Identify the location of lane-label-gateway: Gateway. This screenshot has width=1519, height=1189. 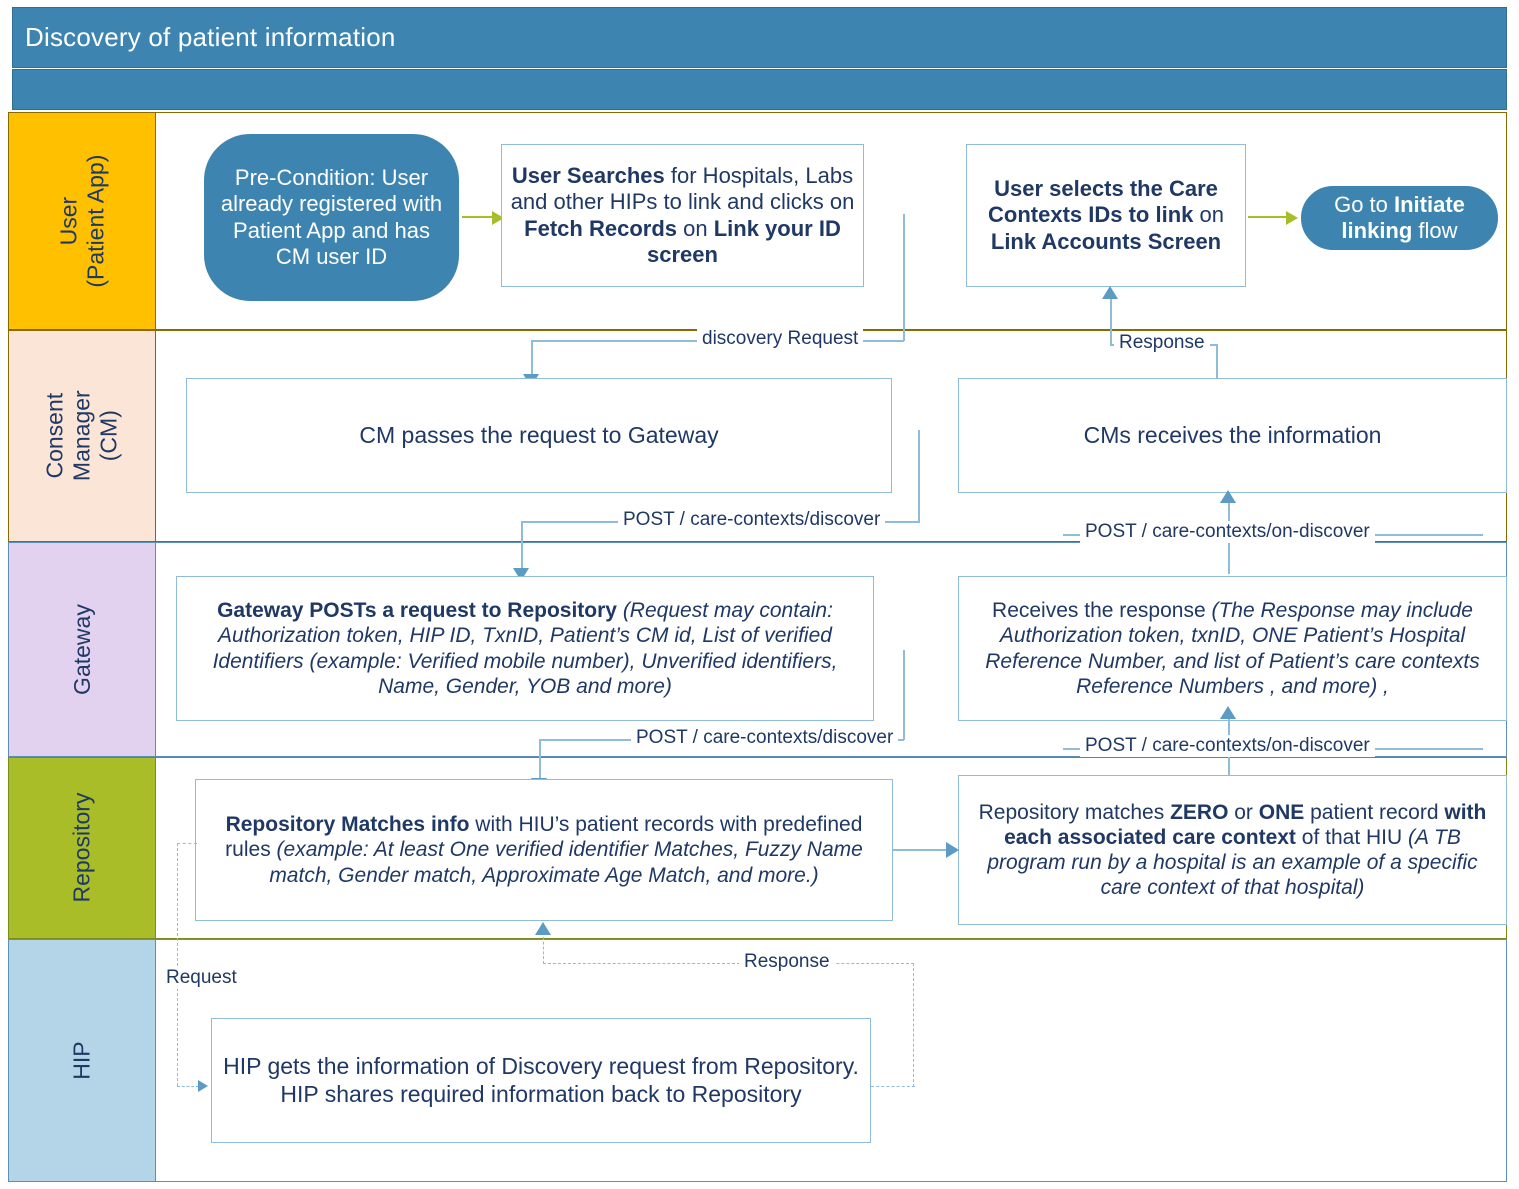
(82, 649).